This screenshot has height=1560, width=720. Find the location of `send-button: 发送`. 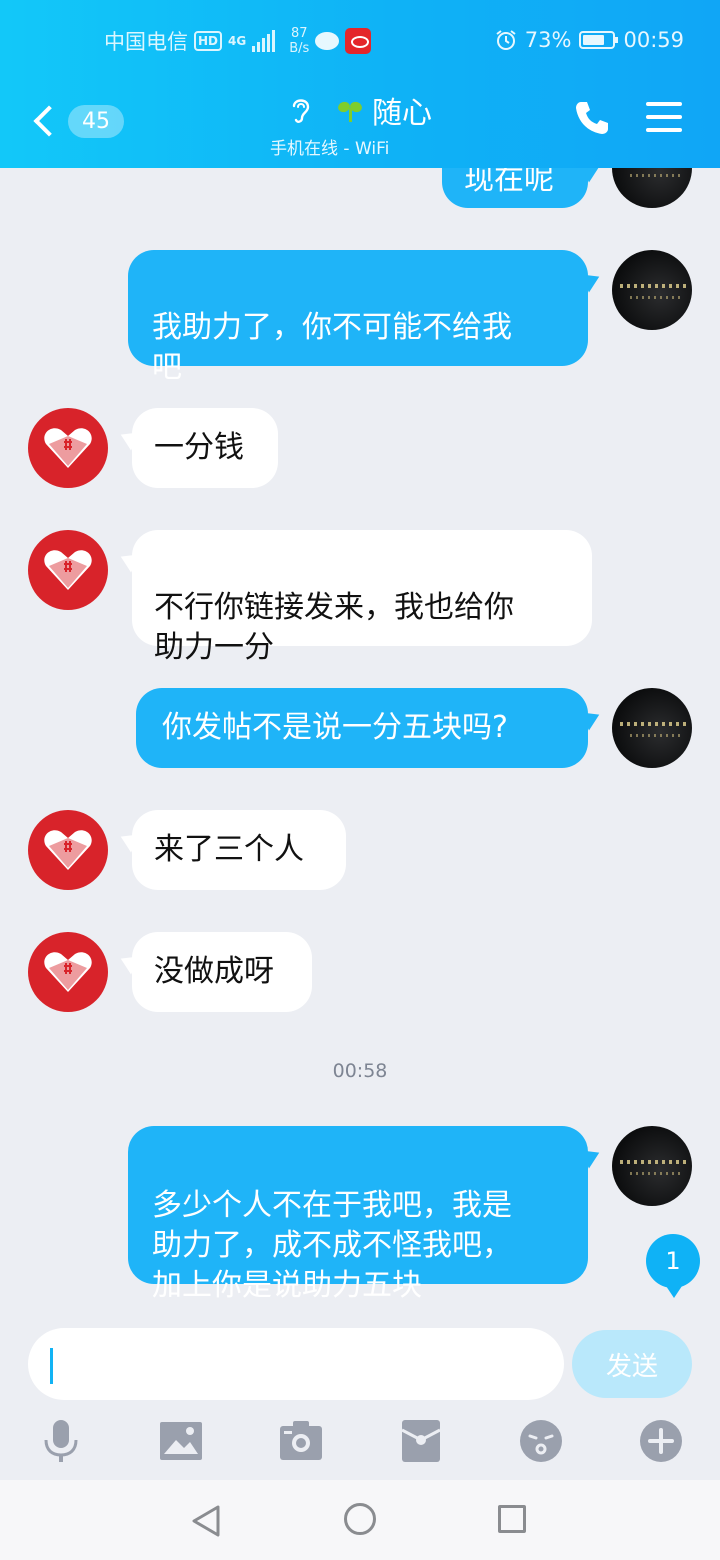

send-button: 发送 is located at coordinates (632, 1364).